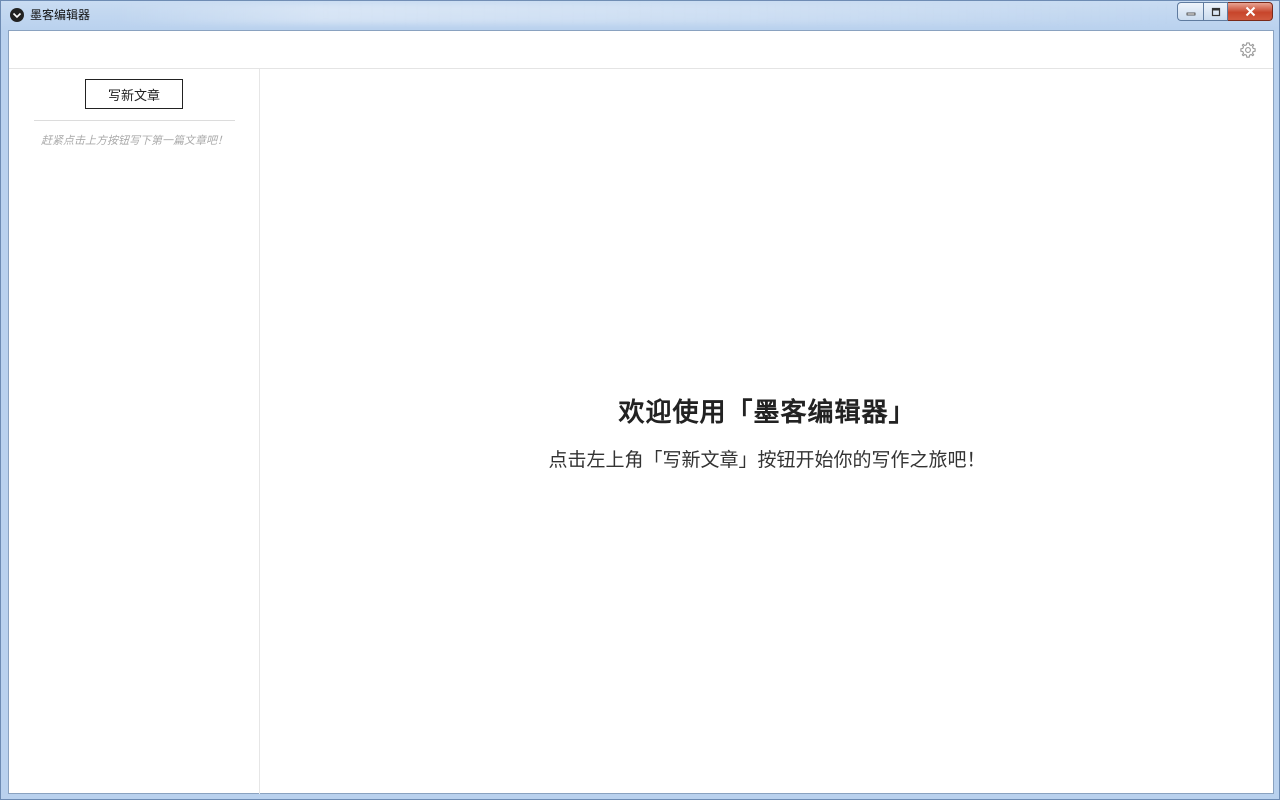 This screenshot has width=1280, height=800. What do you see at coordinates (60, 15) in the screenshot?
I see `window-title: 墨客编辑器` at bounding box center [60, 15].